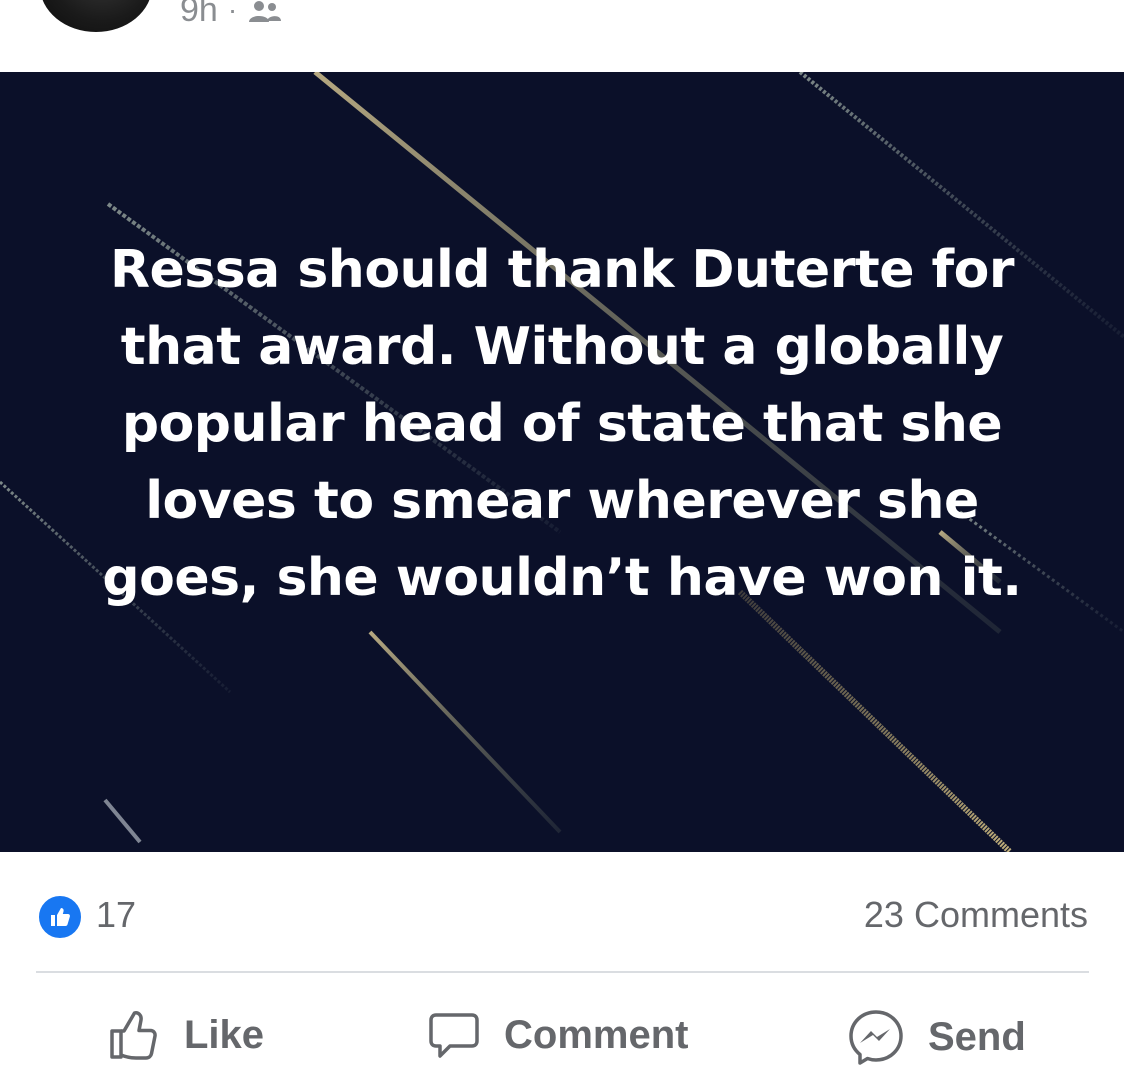 This screenshot has height=1084, width=1124. I want to click on send-button: Send, so click(936, 1037).